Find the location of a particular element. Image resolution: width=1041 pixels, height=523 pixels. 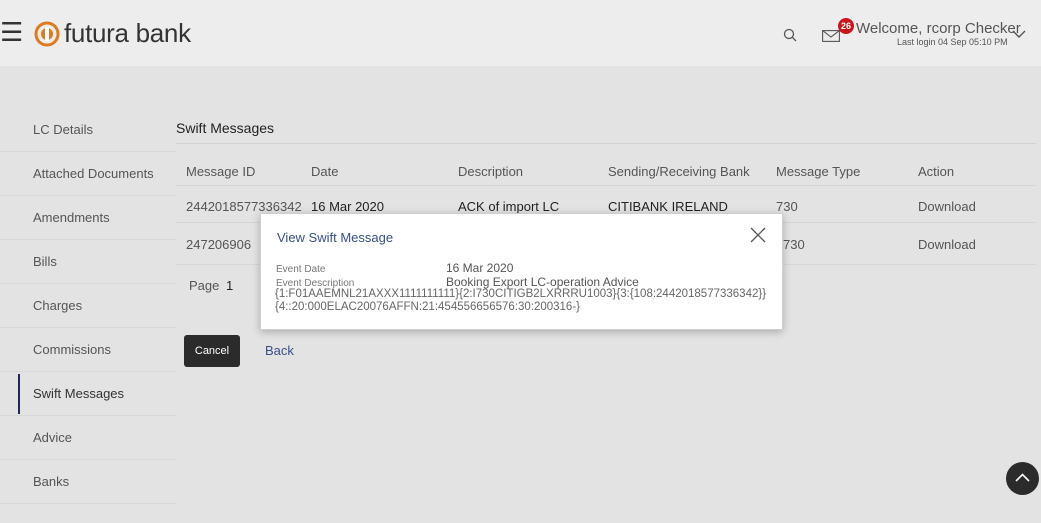

sidebar-item-advice: Advice is located at coordinates (88, 438).